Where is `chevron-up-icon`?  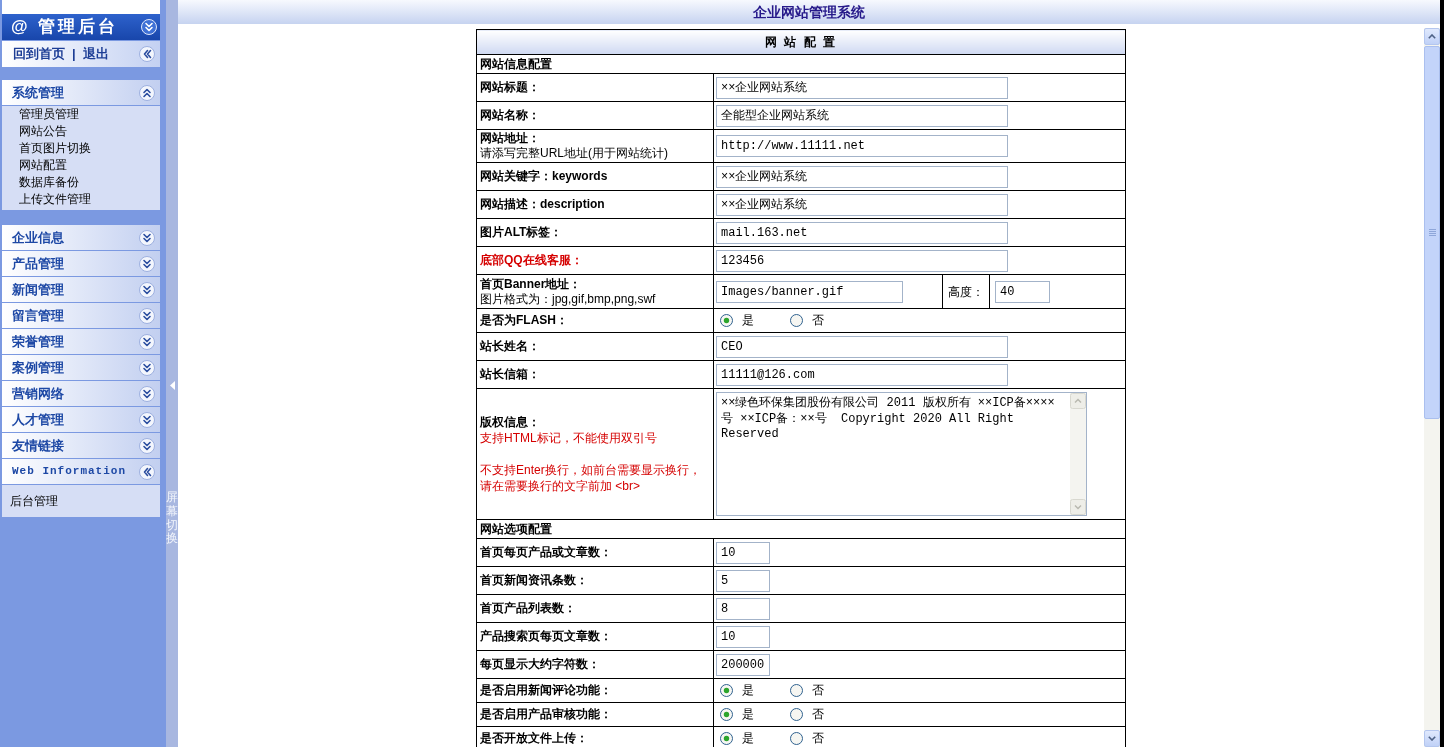 chevron-up-icon is located at coordinates (1432, 36).